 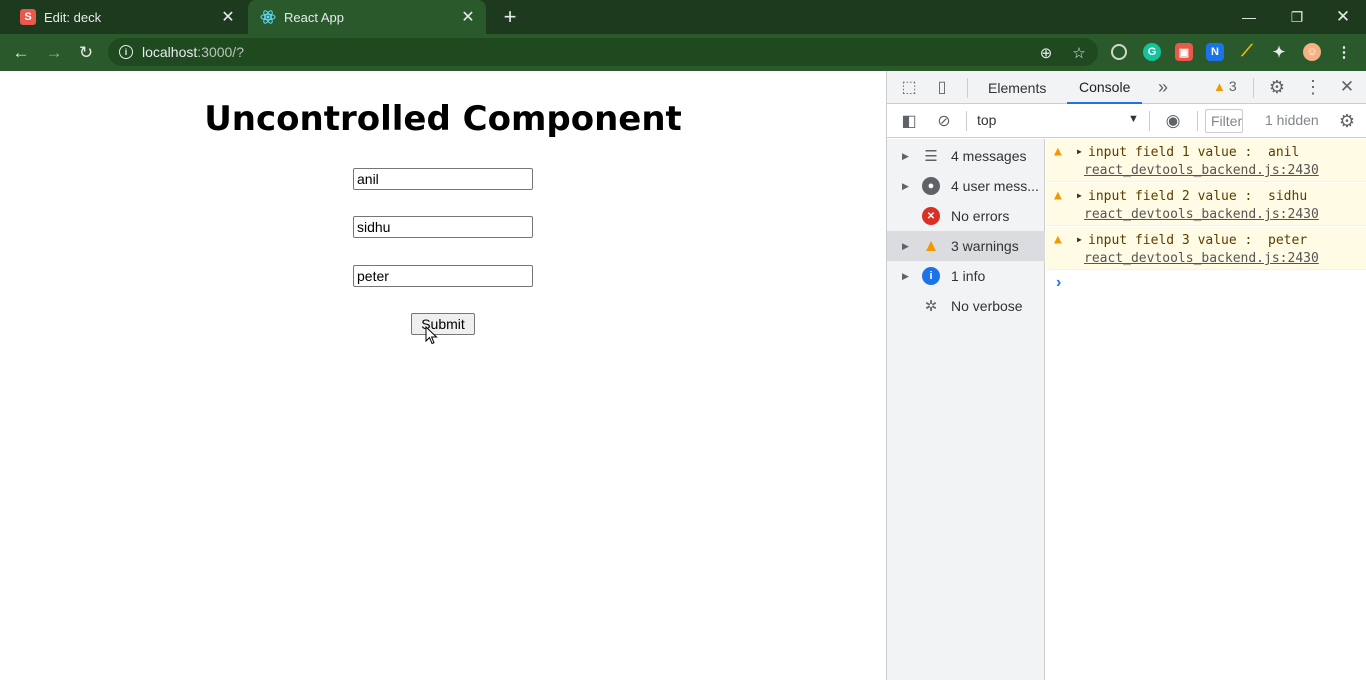 What do you see at coordinates (980, 216) in the screenshot?
I see `sidebar-item-label: No errors` at bounding box center [980, 216].